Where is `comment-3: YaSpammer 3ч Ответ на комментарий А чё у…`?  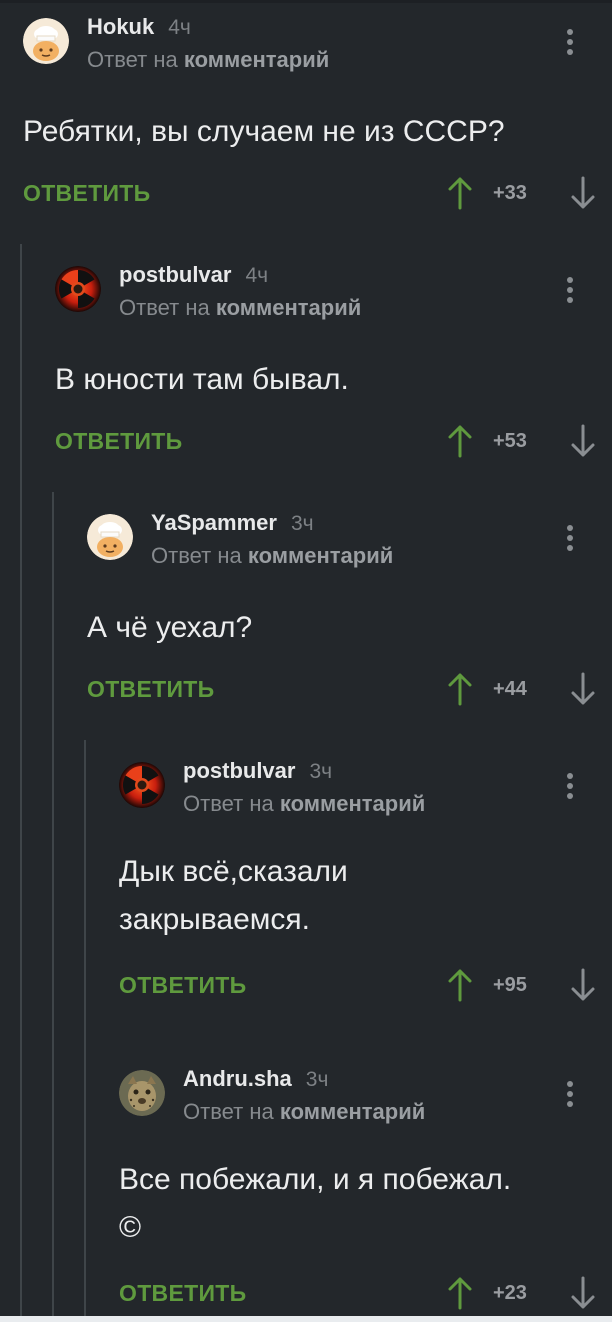
comment-3: YaSpammer 3ч Ответ на комментарий А чё у… is located at coordinates (349, 615).